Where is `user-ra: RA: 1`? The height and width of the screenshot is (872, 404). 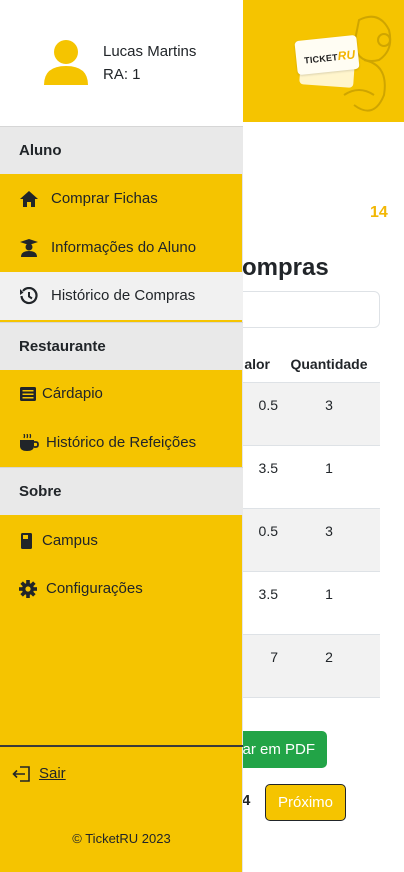
user-ra: RA: 1 is located at coordinates (122, 74).